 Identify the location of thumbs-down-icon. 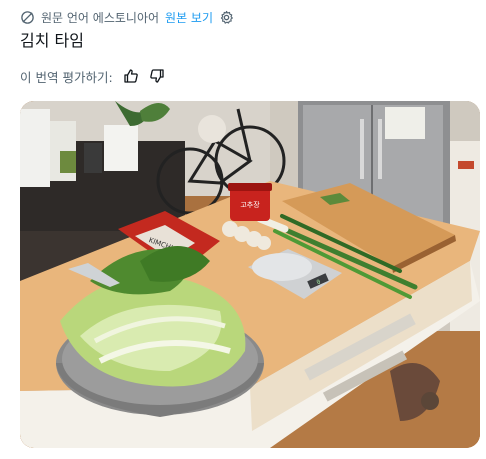
(157, 76).